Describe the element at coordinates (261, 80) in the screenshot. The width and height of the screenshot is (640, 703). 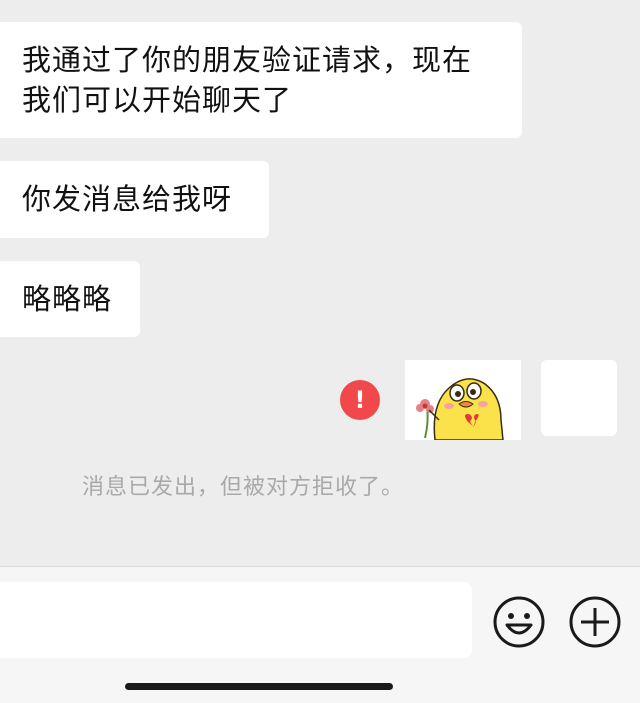
I see `received-message-bubble: 我通过了你的朋友验证请求，现在 我们可以开始聊天了` at that location.